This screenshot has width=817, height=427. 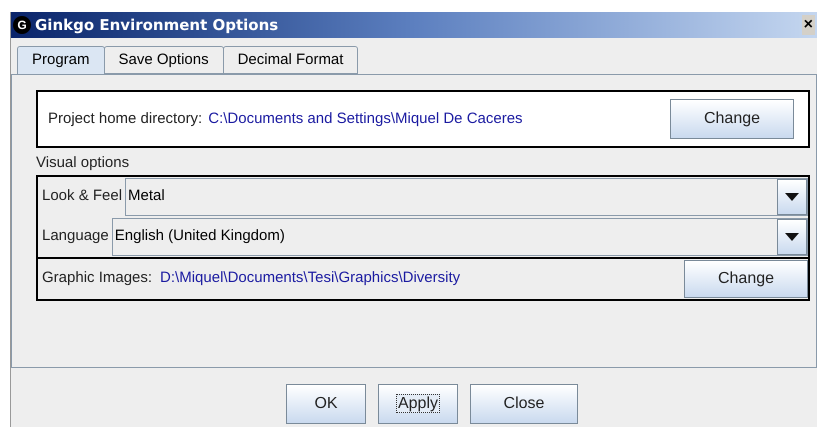 What do you see at coordinates (460, 237) in the screenshot?
I see `dropdown: English (United Kingdom)` at bounding box center [460, 237].